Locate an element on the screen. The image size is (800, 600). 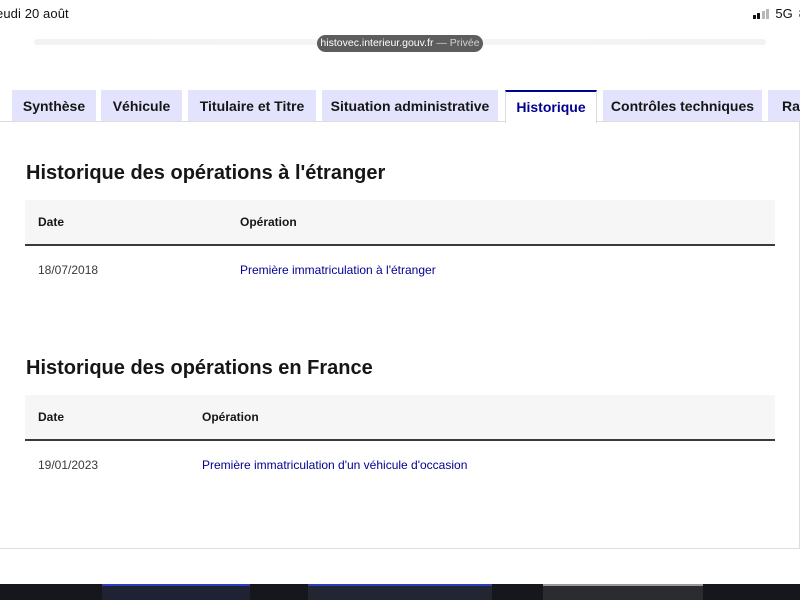
tab-vehicule: Véhicule is located at coordinates (141, 106).